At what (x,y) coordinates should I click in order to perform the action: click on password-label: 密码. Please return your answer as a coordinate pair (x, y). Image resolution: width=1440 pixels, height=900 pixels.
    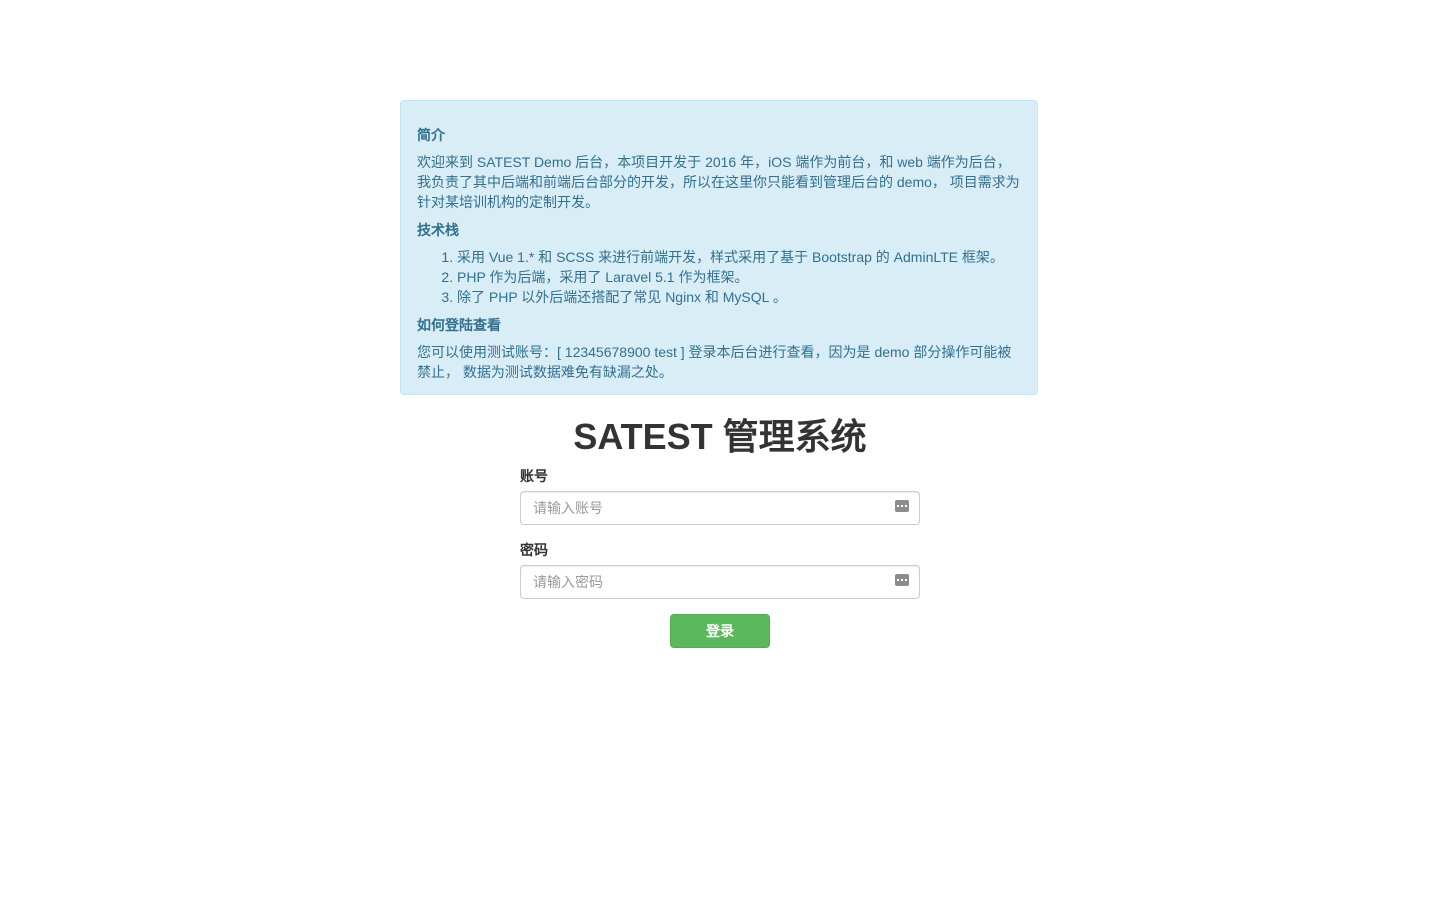
    Looking at the image, I should click on (534, 550).